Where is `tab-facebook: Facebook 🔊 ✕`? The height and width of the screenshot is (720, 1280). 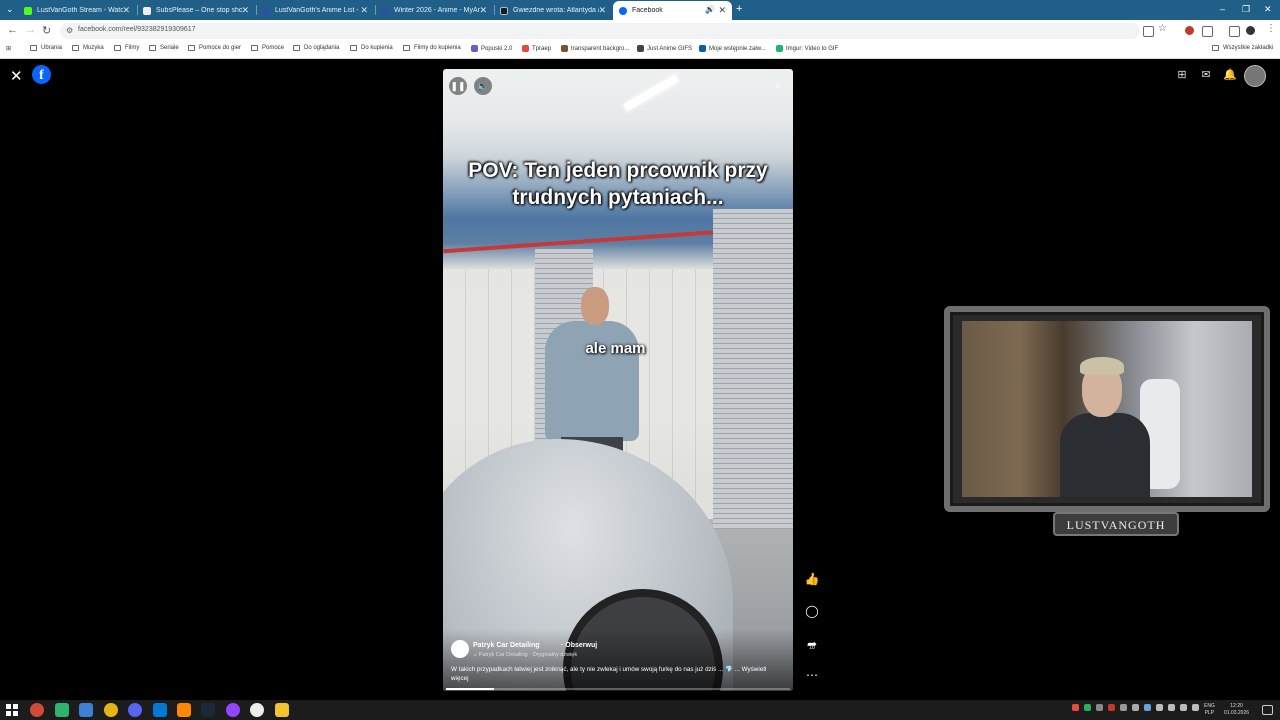 tab-facebook: Facebook 🔊 ✕ is located at coordinates (672, 10).